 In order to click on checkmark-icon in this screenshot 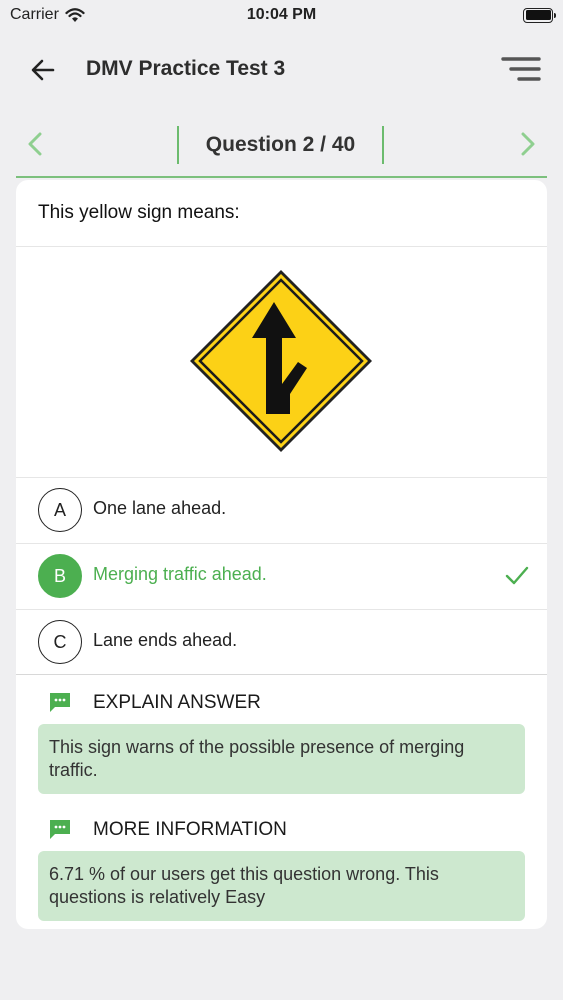, I will do `click(517, 575)`.